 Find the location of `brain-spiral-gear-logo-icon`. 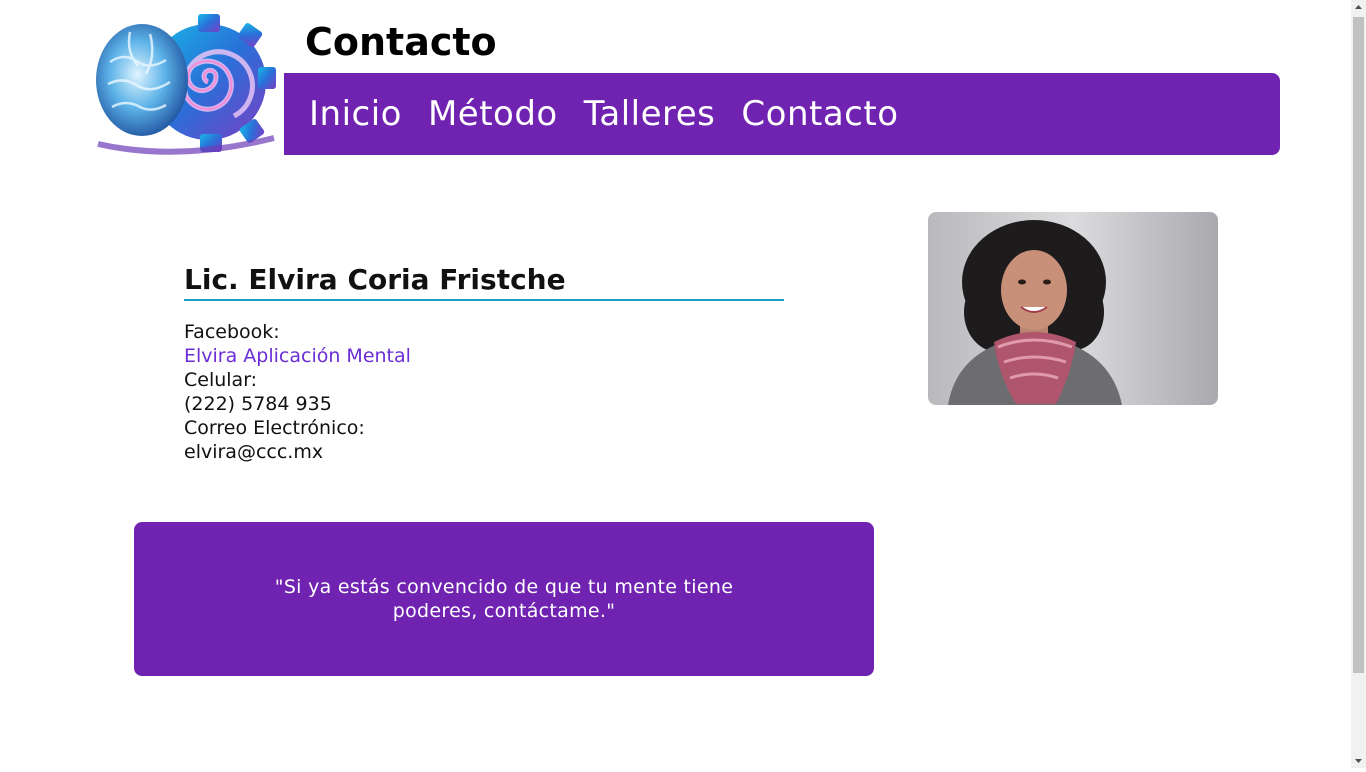

brain-spiral-gear-logo-icon is located at coordinates (186, 84).